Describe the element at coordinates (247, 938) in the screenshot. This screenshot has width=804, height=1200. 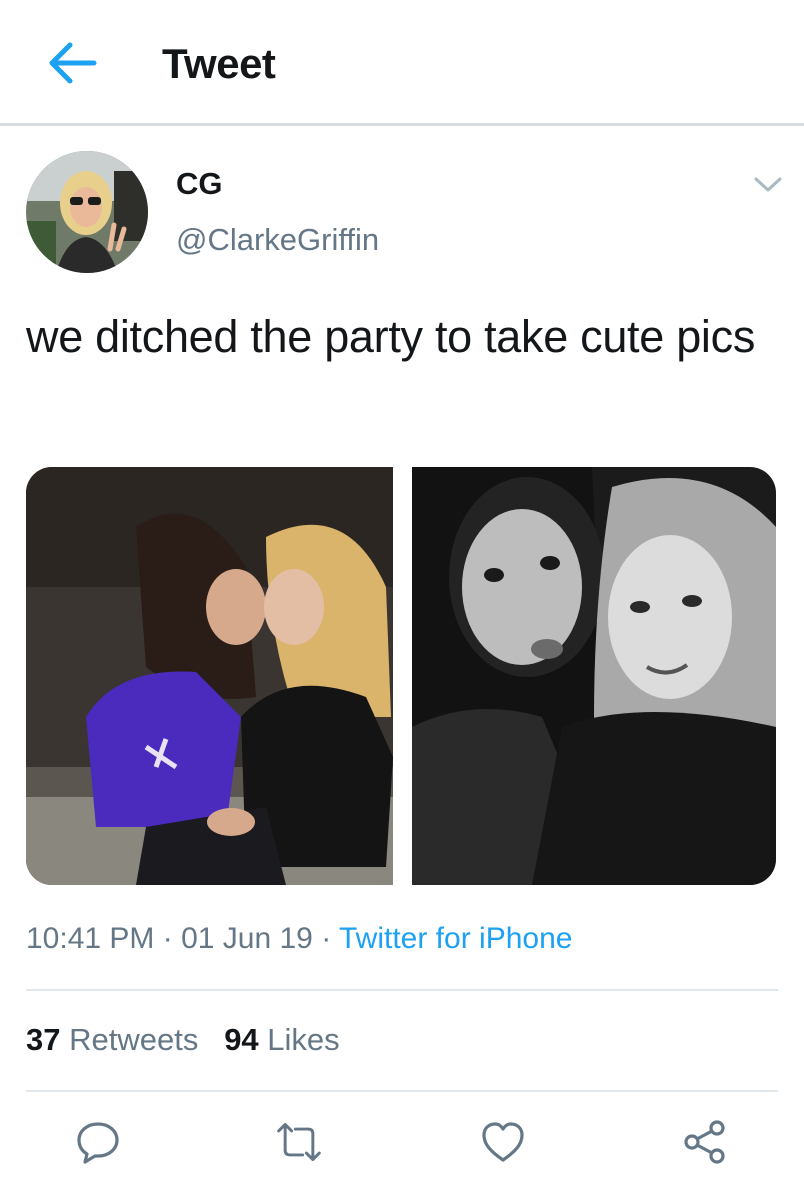
I see `tweet-date: 01 Jun 19` at that location.